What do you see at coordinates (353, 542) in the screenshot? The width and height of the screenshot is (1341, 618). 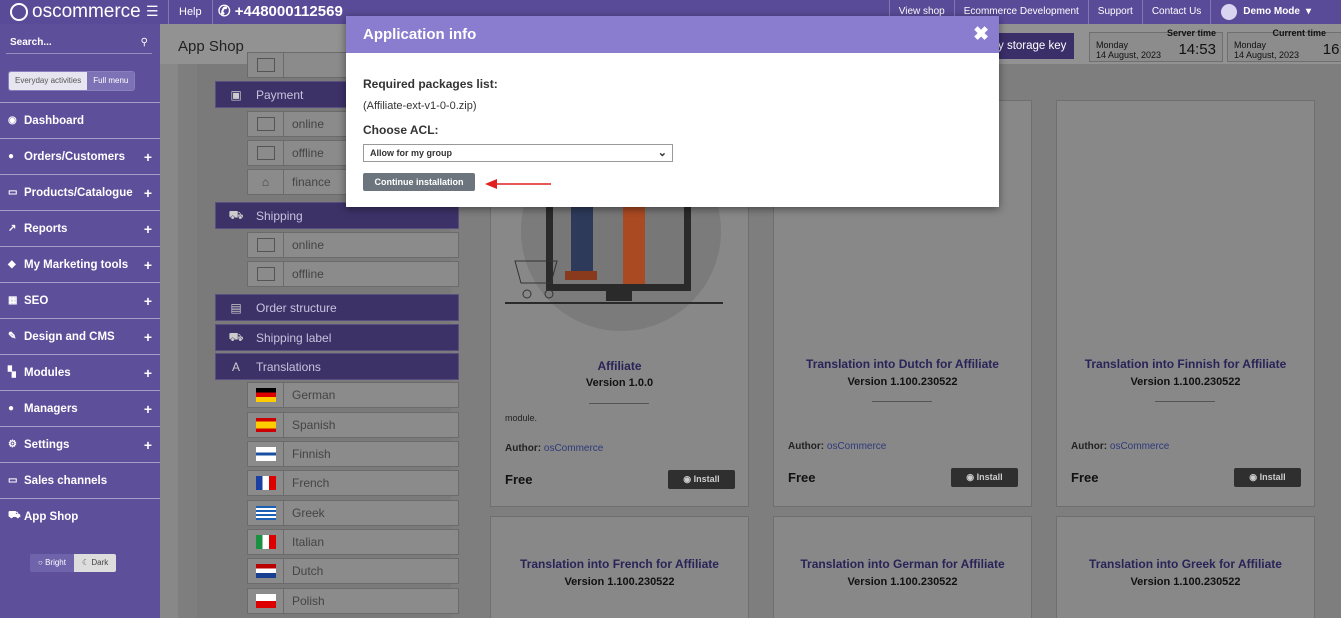 I see `language-italian: Italian` at bounding box center [353, 542].